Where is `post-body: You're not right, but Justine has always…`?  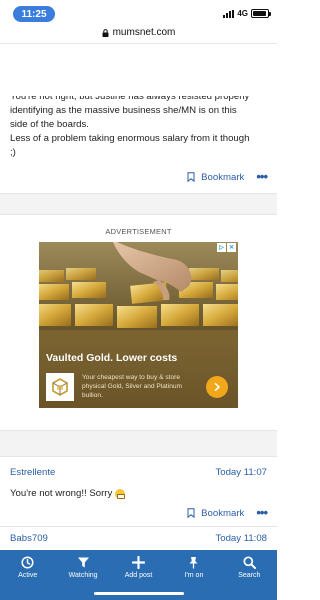
post-body: You're not right, but Justine has always… is located at coordinates (141, 125).